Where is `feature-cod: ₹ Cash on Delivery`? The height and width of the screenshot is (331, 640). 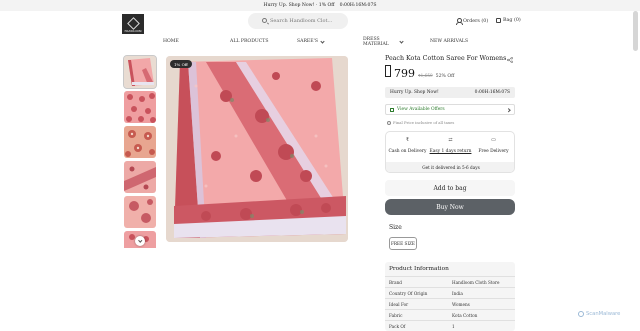 feature-cod: ₹ Cash on Delivery is located at coordinates (407, 146).